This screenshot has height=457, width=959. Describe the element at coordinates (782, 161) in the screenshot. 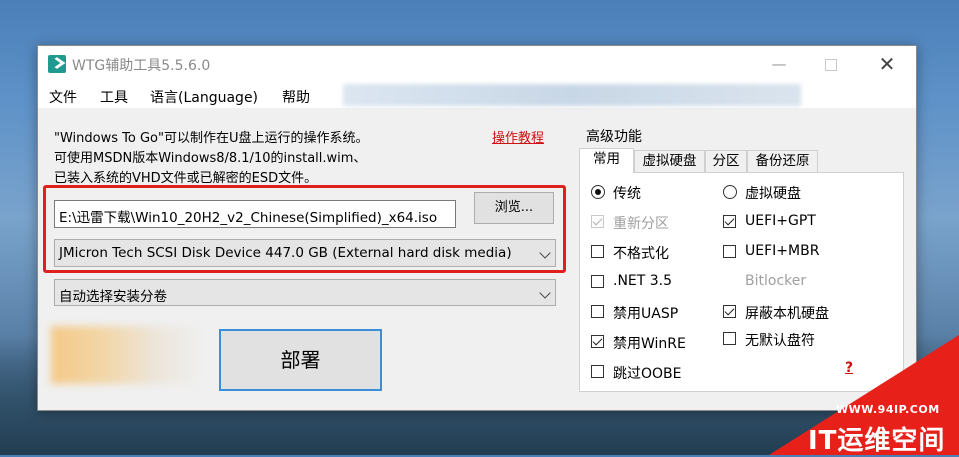

I see `tab-backup-restore: 备份还原` at that location.